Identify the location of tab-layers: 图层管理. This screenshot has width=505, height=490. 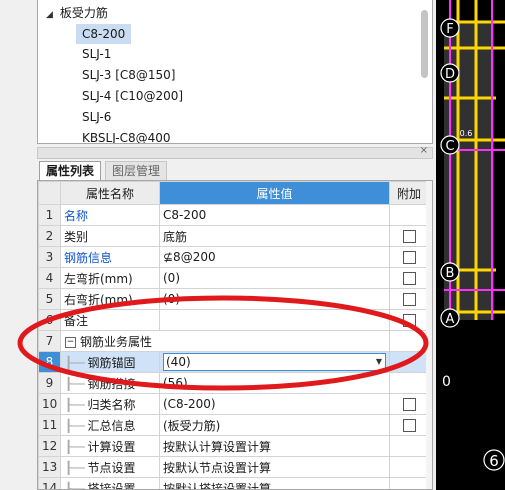
(136, 171).